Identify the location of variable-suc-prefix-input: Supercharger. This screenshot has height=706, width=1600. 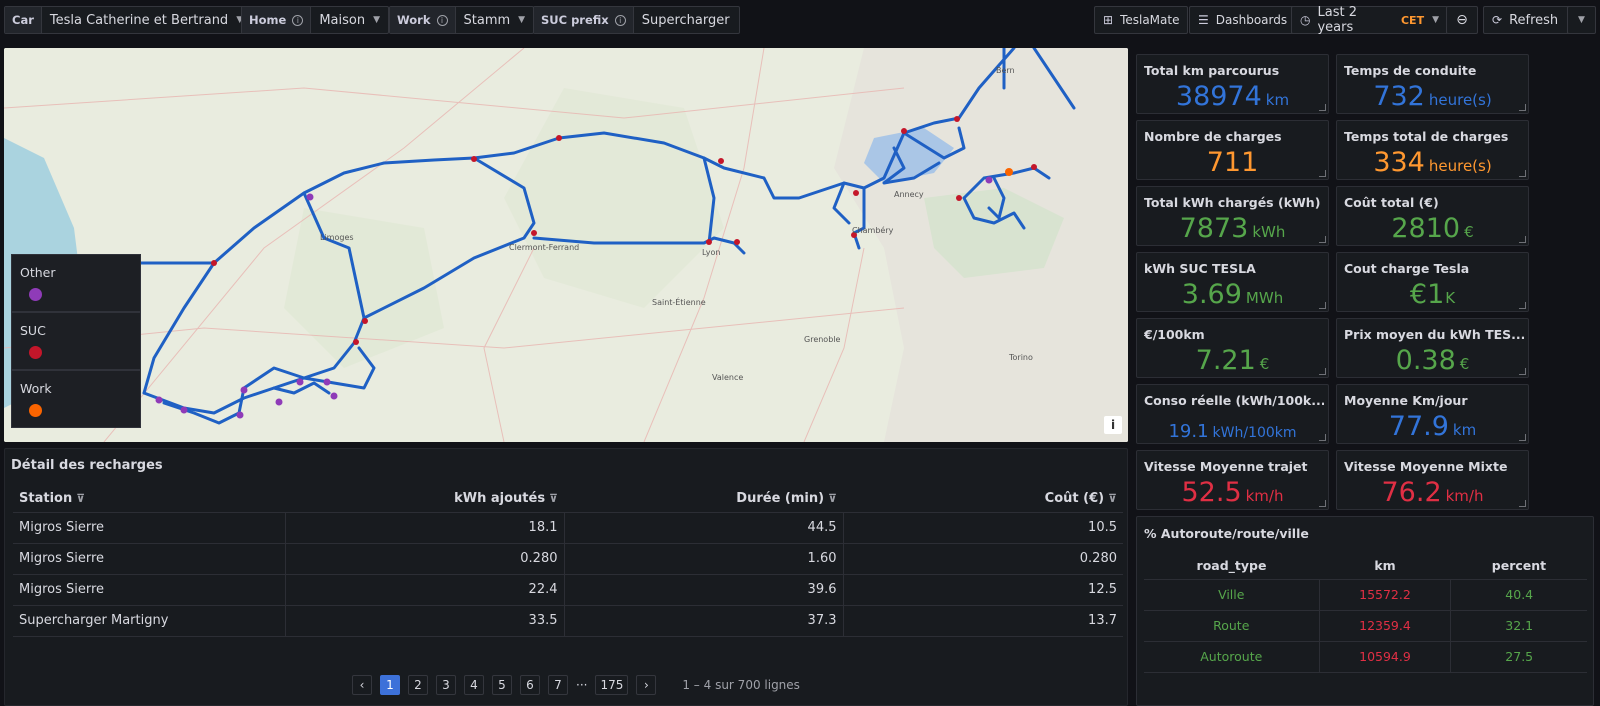
(686, 20).